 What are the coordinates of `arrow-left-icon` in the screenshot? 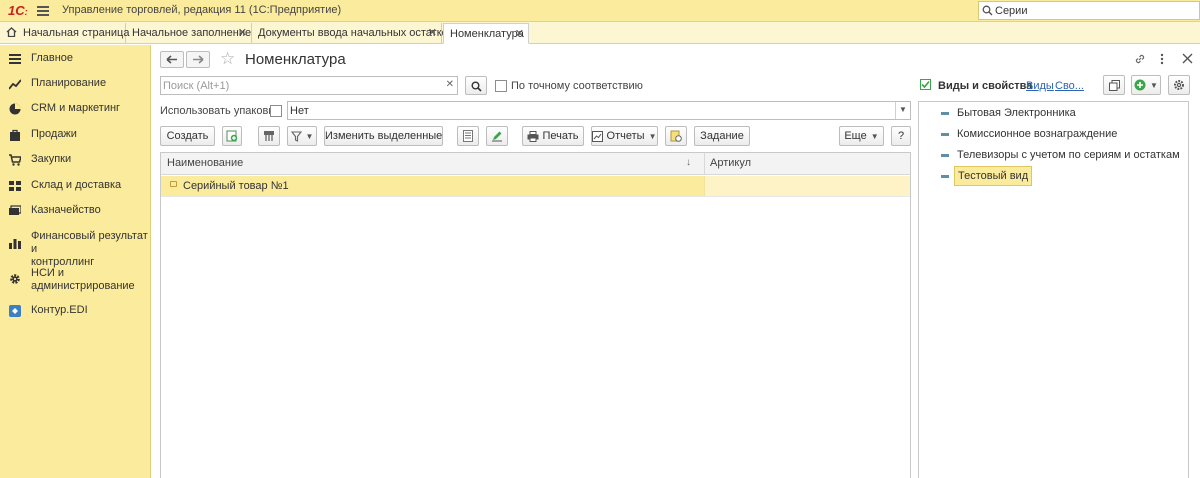 It's located at (171, 59).